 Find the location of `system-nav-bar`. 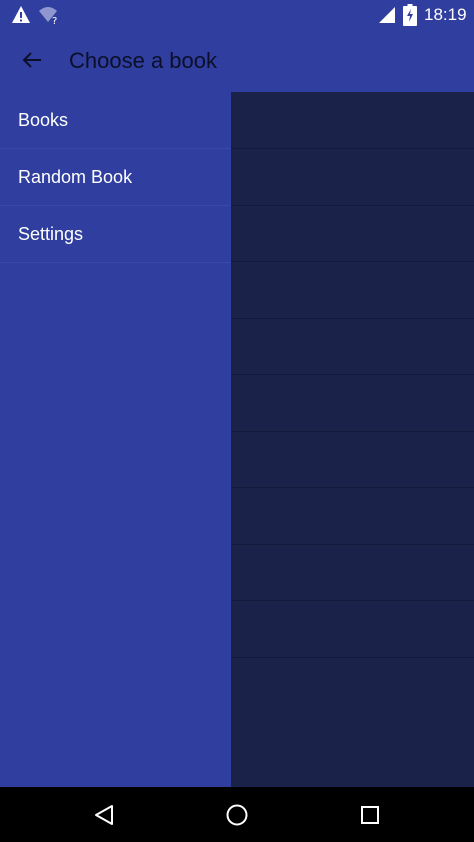

system-nav-bar is located at coordinates (237, 814).